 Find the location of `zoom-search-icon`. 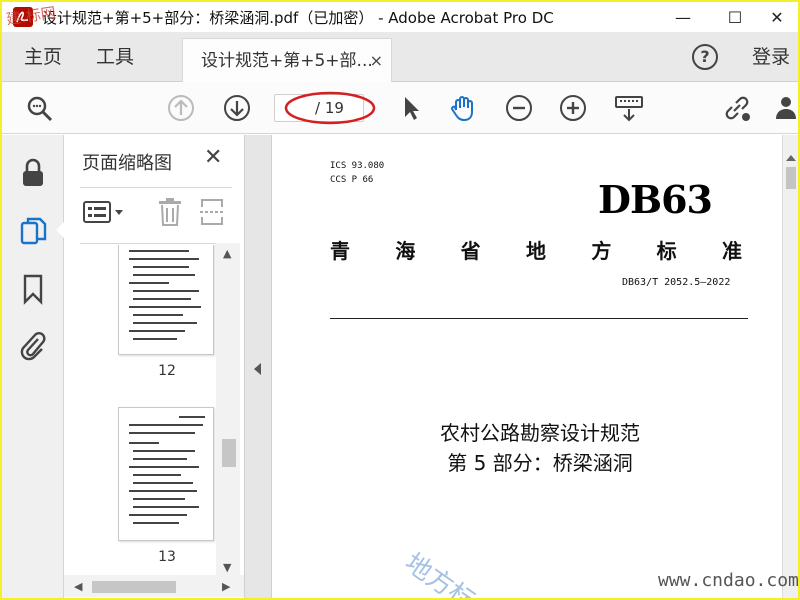

zoom-search-icon is located at coordinates (39, 108).